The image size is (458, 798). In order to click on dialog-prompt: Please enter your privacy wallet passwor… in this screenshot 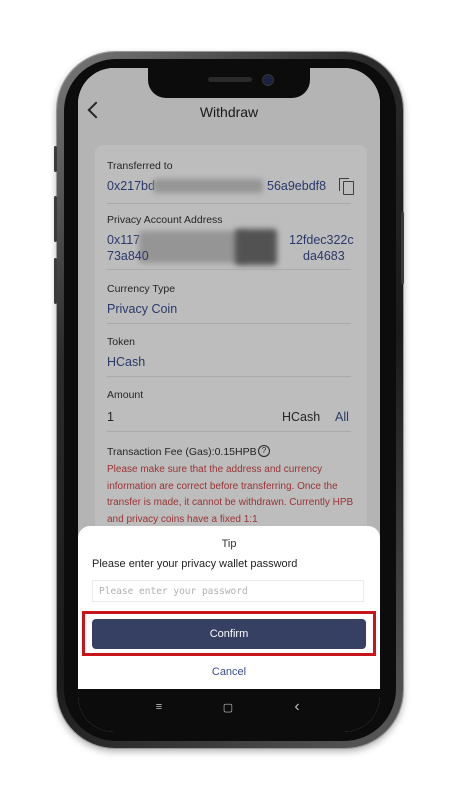, I will do `click(195, 564)`.